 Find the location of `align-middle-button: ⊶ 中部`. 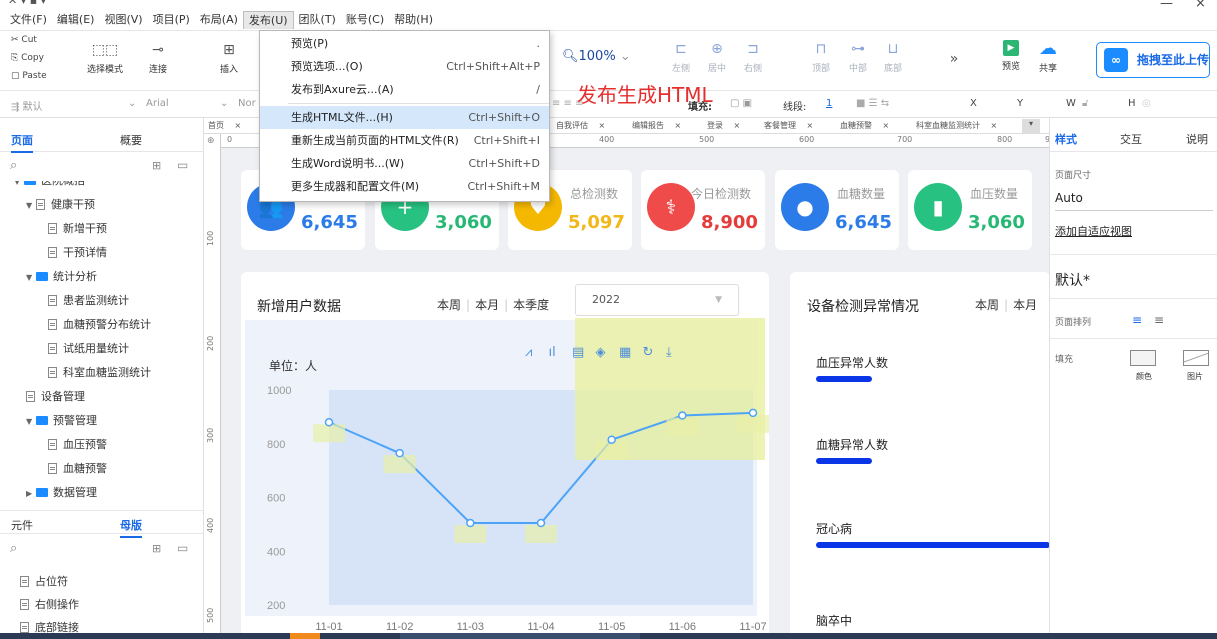

align-middle-button: ⊶ 中部 is located at coordinates (858, 57).